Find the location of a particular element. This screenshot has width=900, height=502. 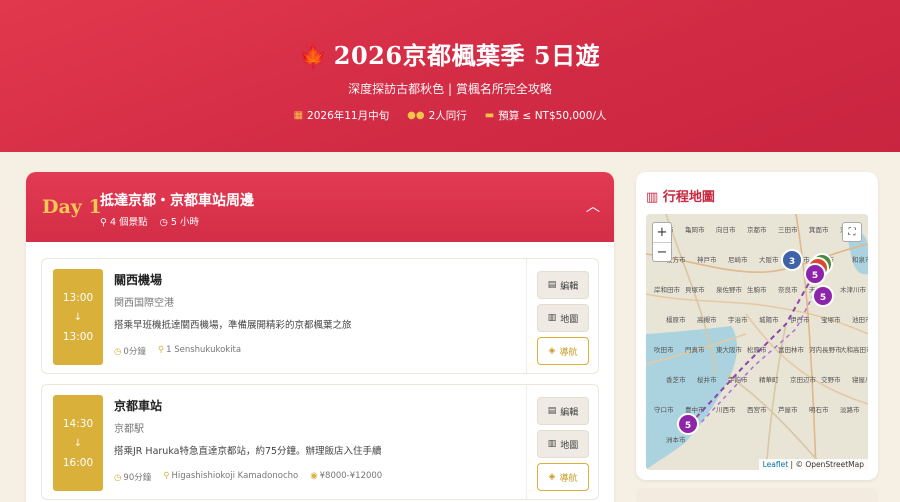

leaflet-link: Leaflet is located at coordinates (776, 464).